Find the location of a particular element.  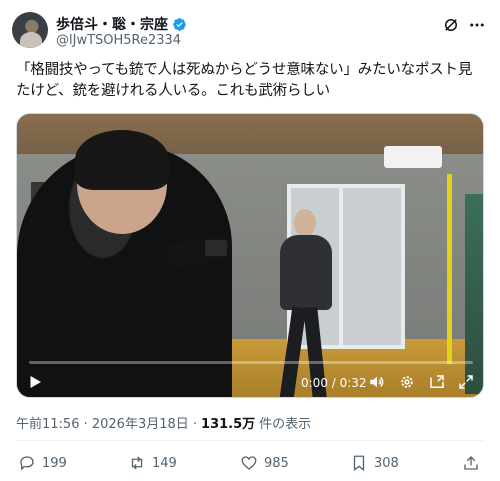

reply-icon is located at coordinates (27, 463).